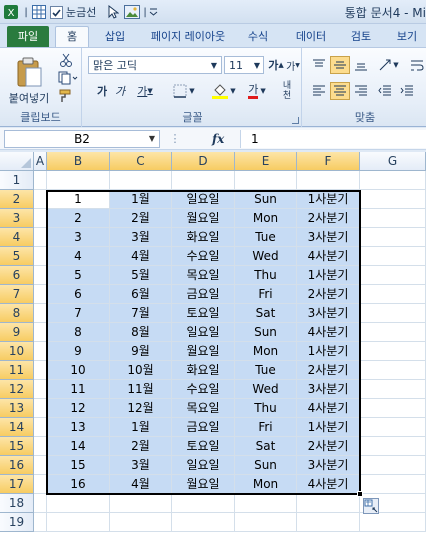 Image resolution: width=426 pixels, height=537 pixels. What do you see at coordinates (78, 427) in the screenshot?
I see `table-cell: 13` at bounding box center [78, 427].